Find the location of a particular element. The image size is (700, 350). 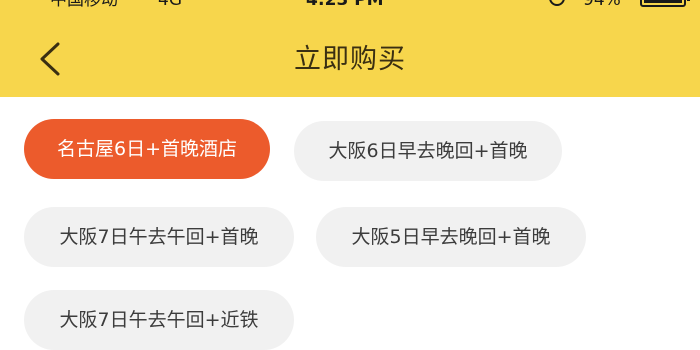

carrier-name: 中国移动 is located at coordinates (84, 5).